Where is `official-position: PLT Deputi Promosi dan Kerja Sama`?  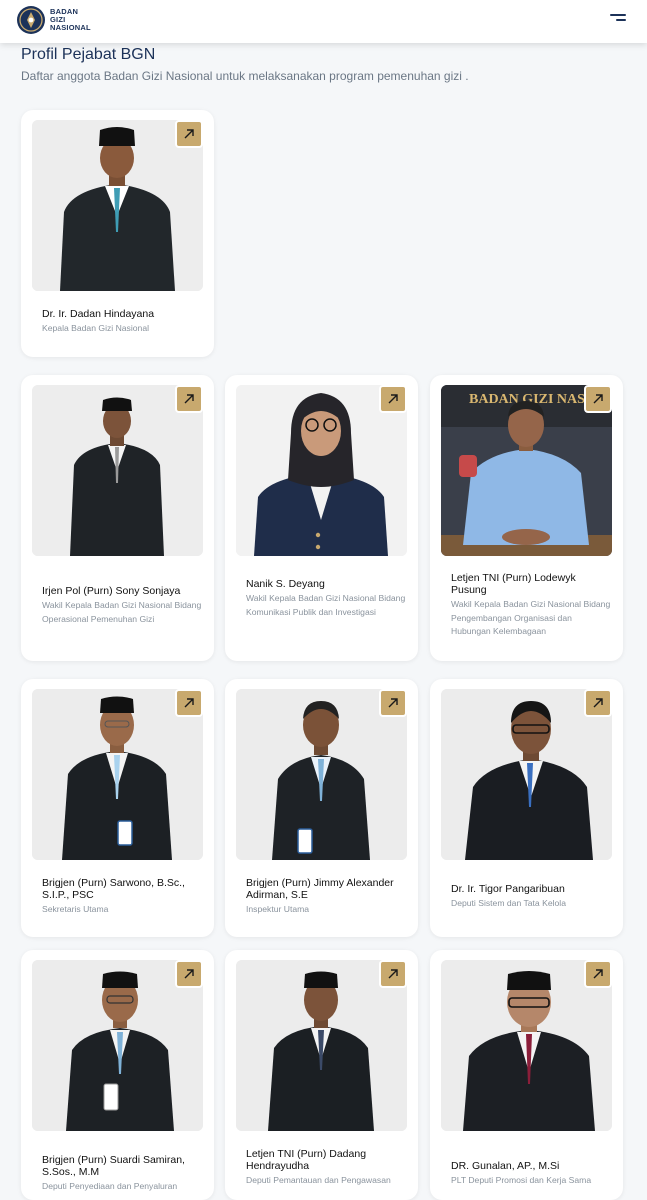
official-position: PLT Deputi Promosi dan Kerja Sama is located at coordinates (521, 1180).